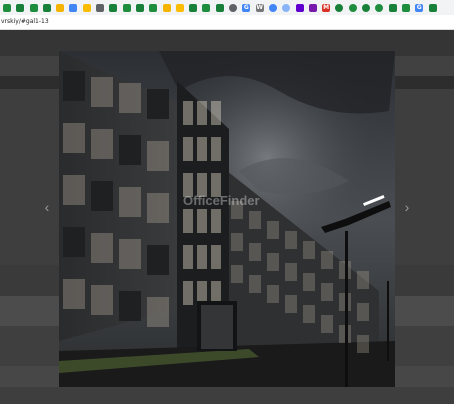 This screenshot has height=404, width=454. Describe the element at coordinates (227, 395) in the screenshot. I see `gallery-bottom-bar` at that location.